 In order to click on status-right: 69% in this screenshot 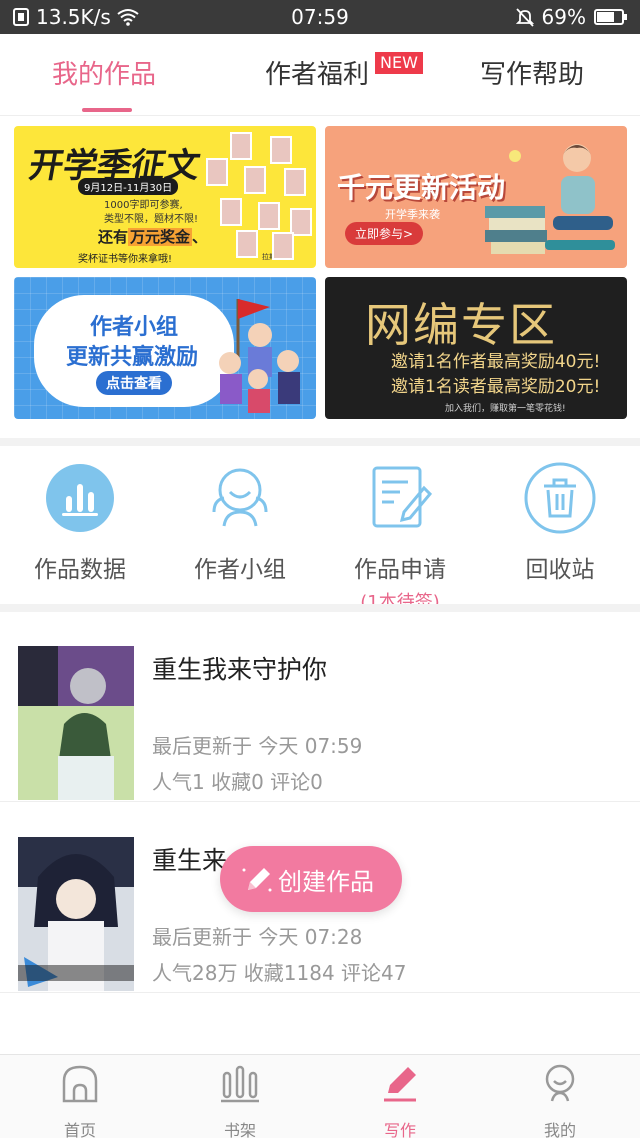, I will do `click(571, 17)`.